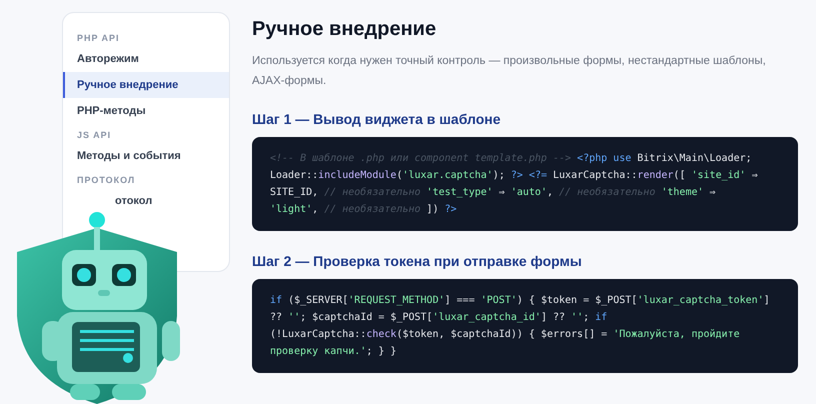 The width and height of the screenshot is (816, 404). What do you see at coordinates (146, 85) in the screenshot?
I see `nav-link: Ручное внедрение` at bounding box center [146, 85].